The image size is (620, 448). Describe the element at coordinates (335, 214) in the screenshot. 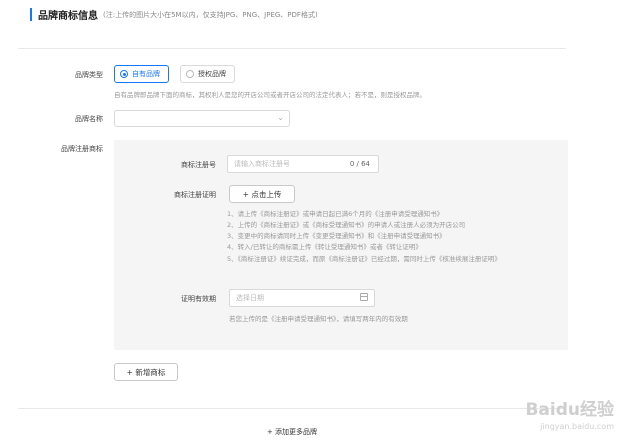

I see `rule-item: 1、请上传《商标注册证》或申请日起已满6个月的《注册申请受理通知书》` at that location.